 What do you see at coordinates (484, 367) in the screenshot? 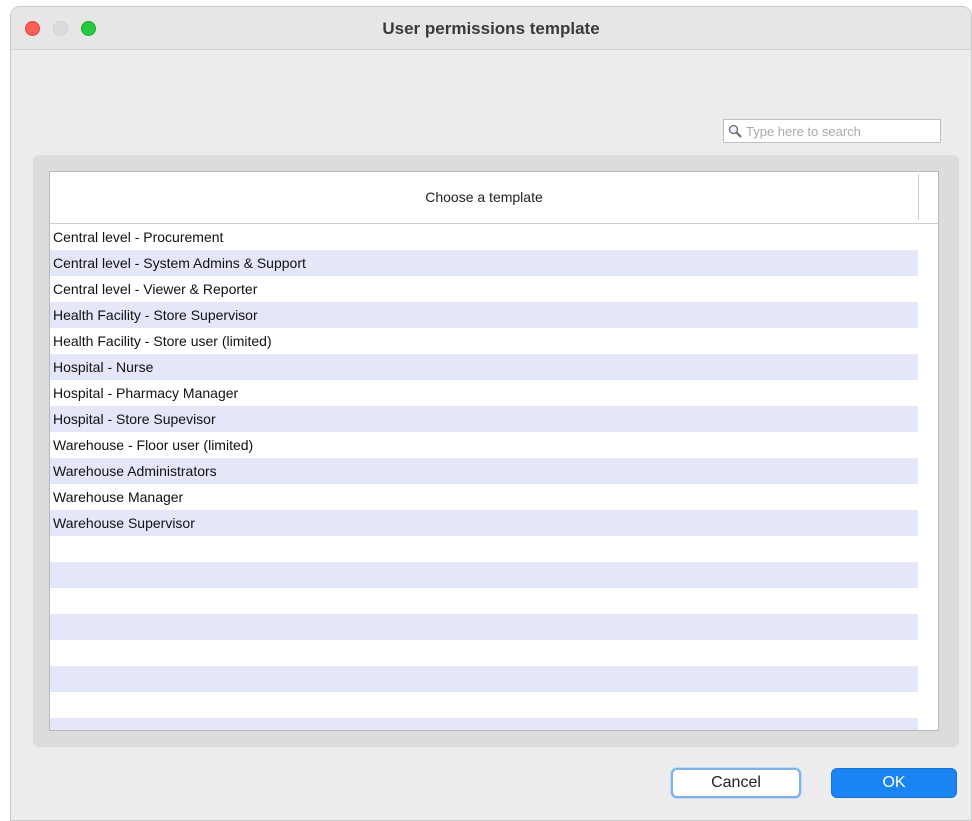
I see `table-row: Hospital - Nurse` at bounding box center [484, 367].